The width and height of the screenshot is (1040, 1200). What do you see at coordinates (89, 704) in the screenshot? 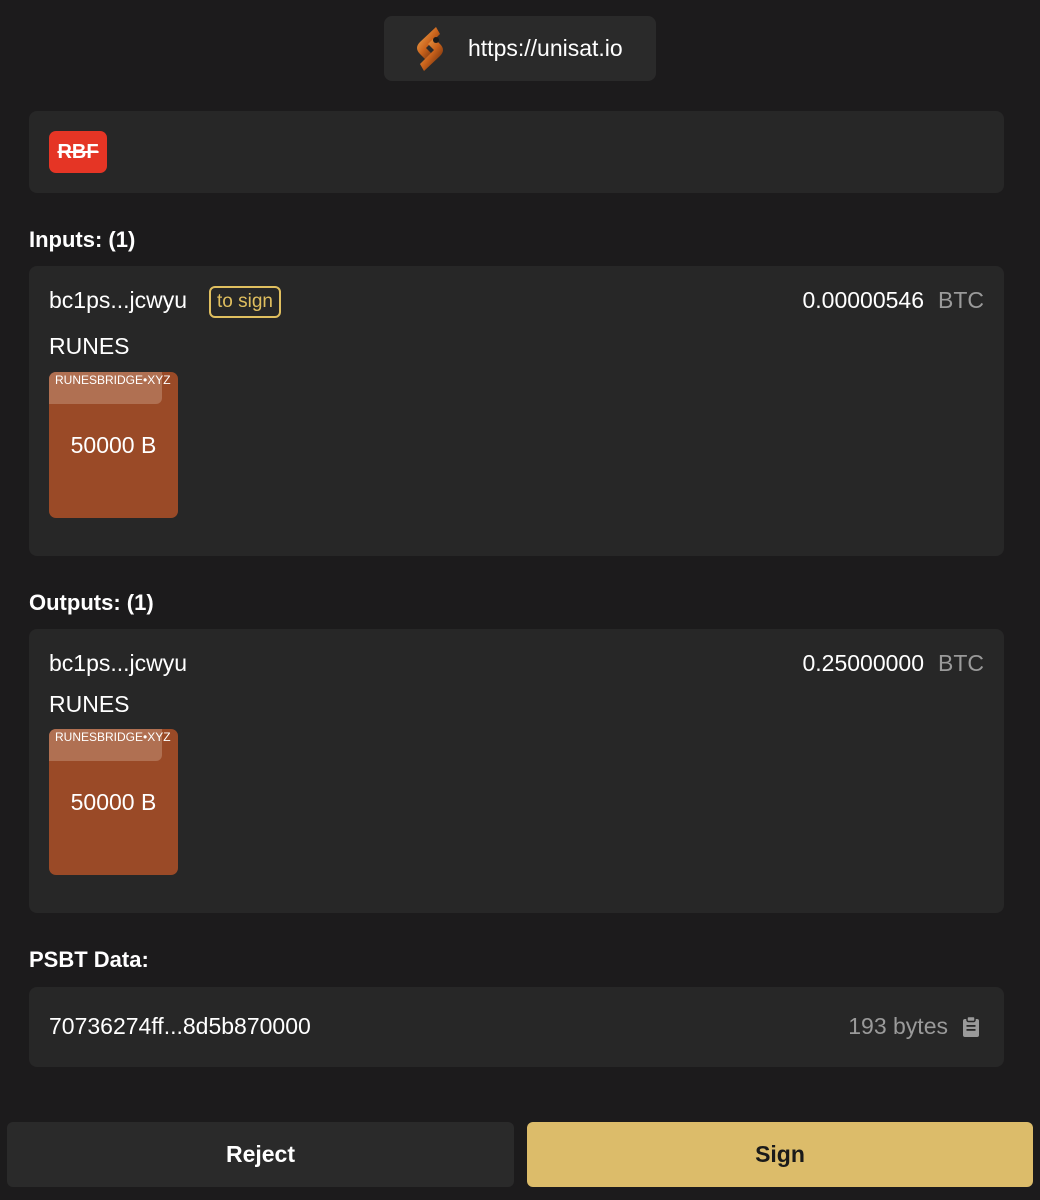
I see `output-asset-type: RUNES` at bounding box center [89, 704].